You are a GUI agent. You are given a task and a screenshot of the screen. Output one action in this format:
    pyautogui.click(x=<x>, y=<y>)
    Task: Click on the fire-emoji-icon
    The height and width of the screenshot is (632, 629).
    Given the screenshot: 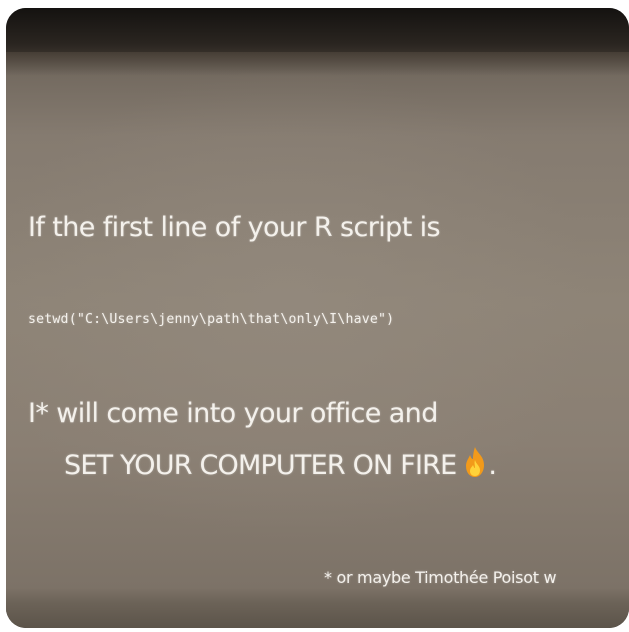 What is the action you would take?
    pyautogui.click(x=475, y=462)
    